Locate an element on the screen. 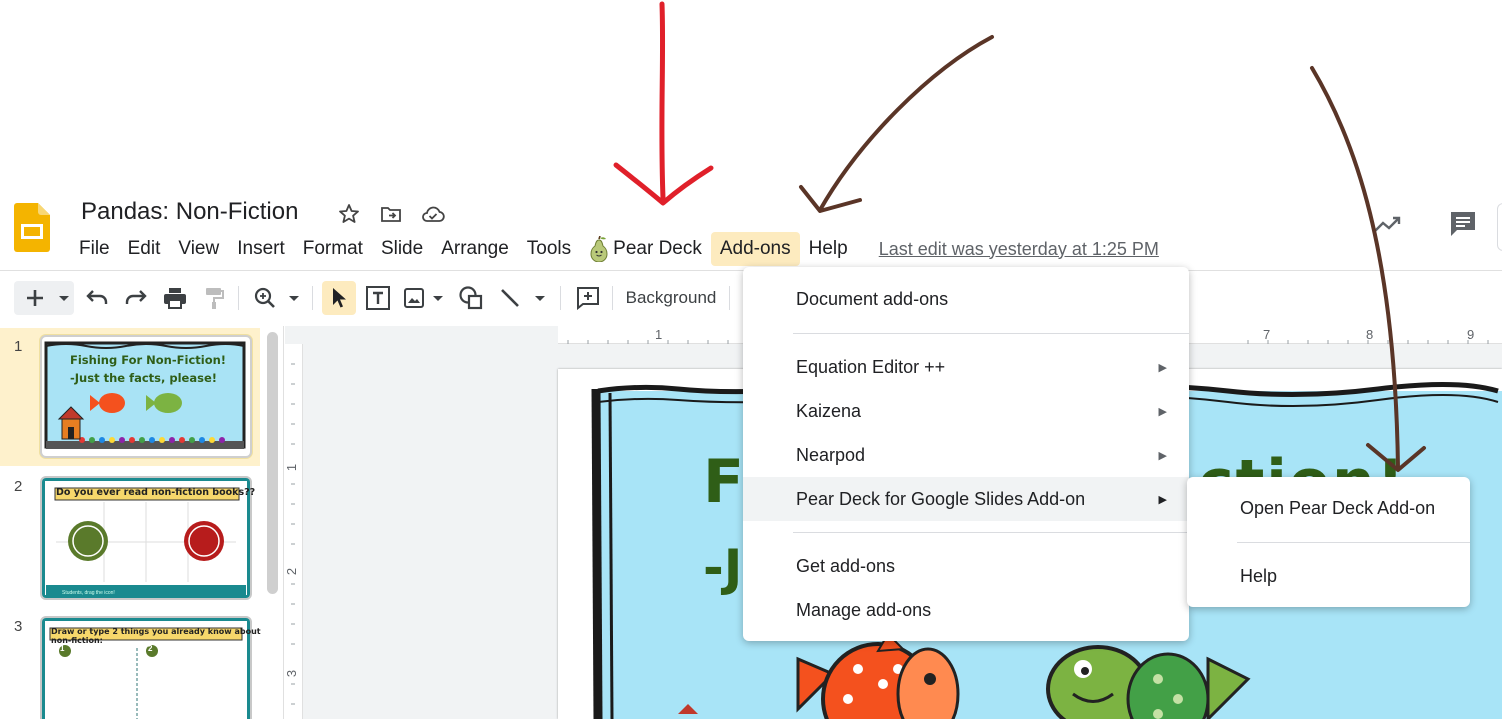 The image size is (1502, 719). add-comment-button is located at coordinates (588, 298).